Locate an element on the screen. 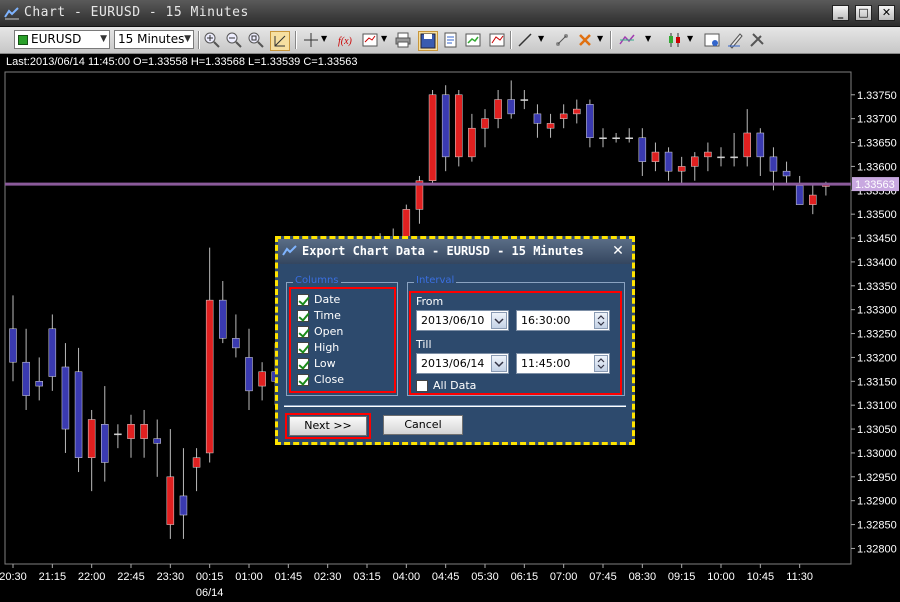 Image resolution: width=900 pixels, height=602 pixels. till-time-spinner: 11:45:00 is located at coordinates (563, 363).